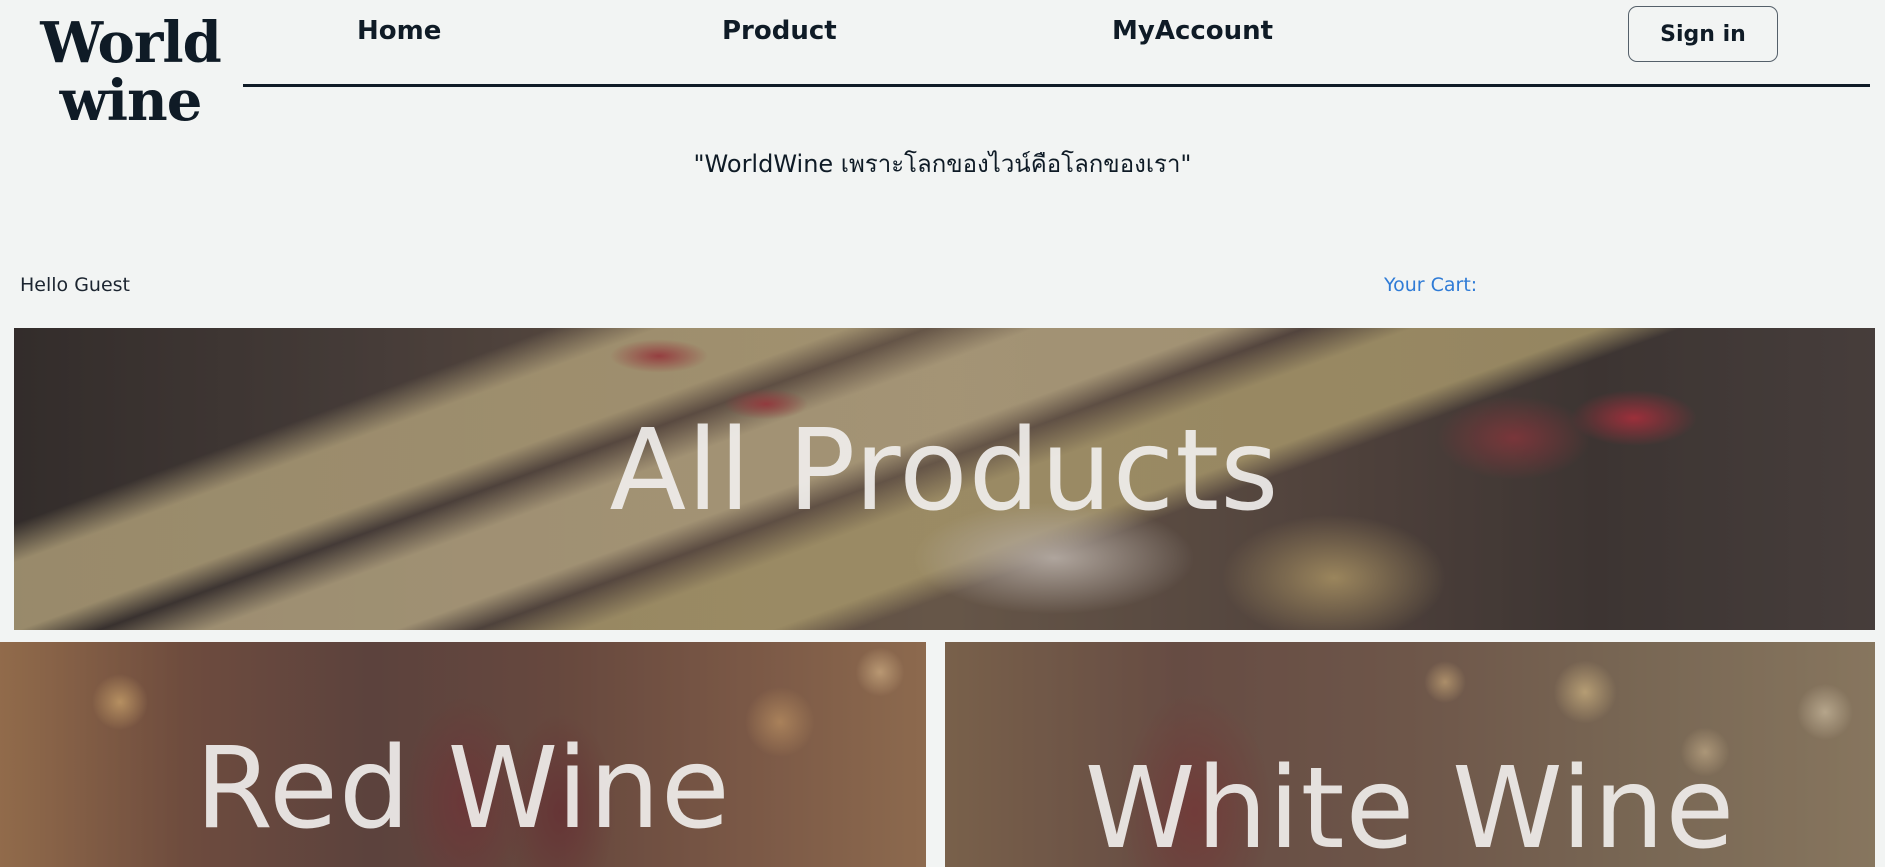 The height and width of the screenshot is (867, 1885). Describe the element at coordinates (463, 789) in the screenshot. I see `red-wine-title: Red Wine` at that location.